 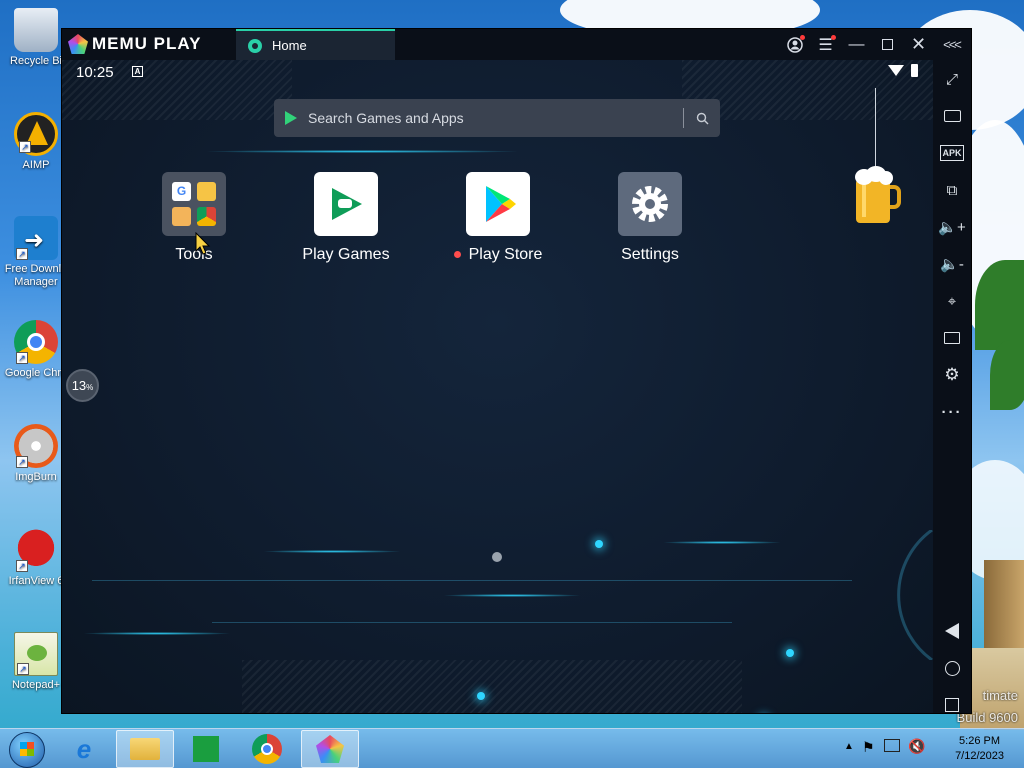 I want to click on android-back-button, so click(x=952, y=631).